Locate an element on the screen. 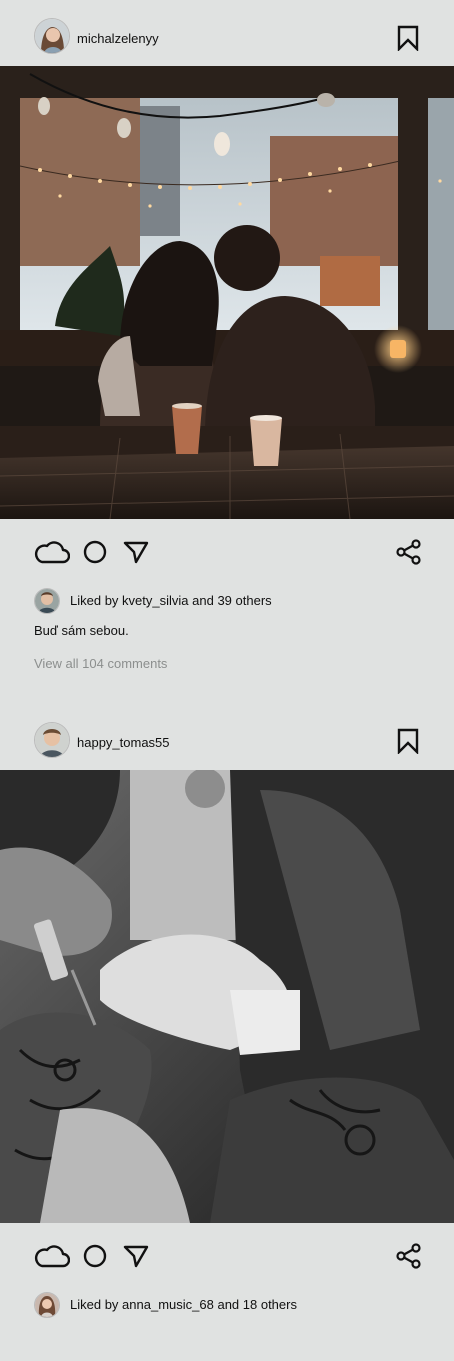 The height and width of the screenshot is (1361, 454). likes-count: and 18 others is located at coordinates (257, 1304).